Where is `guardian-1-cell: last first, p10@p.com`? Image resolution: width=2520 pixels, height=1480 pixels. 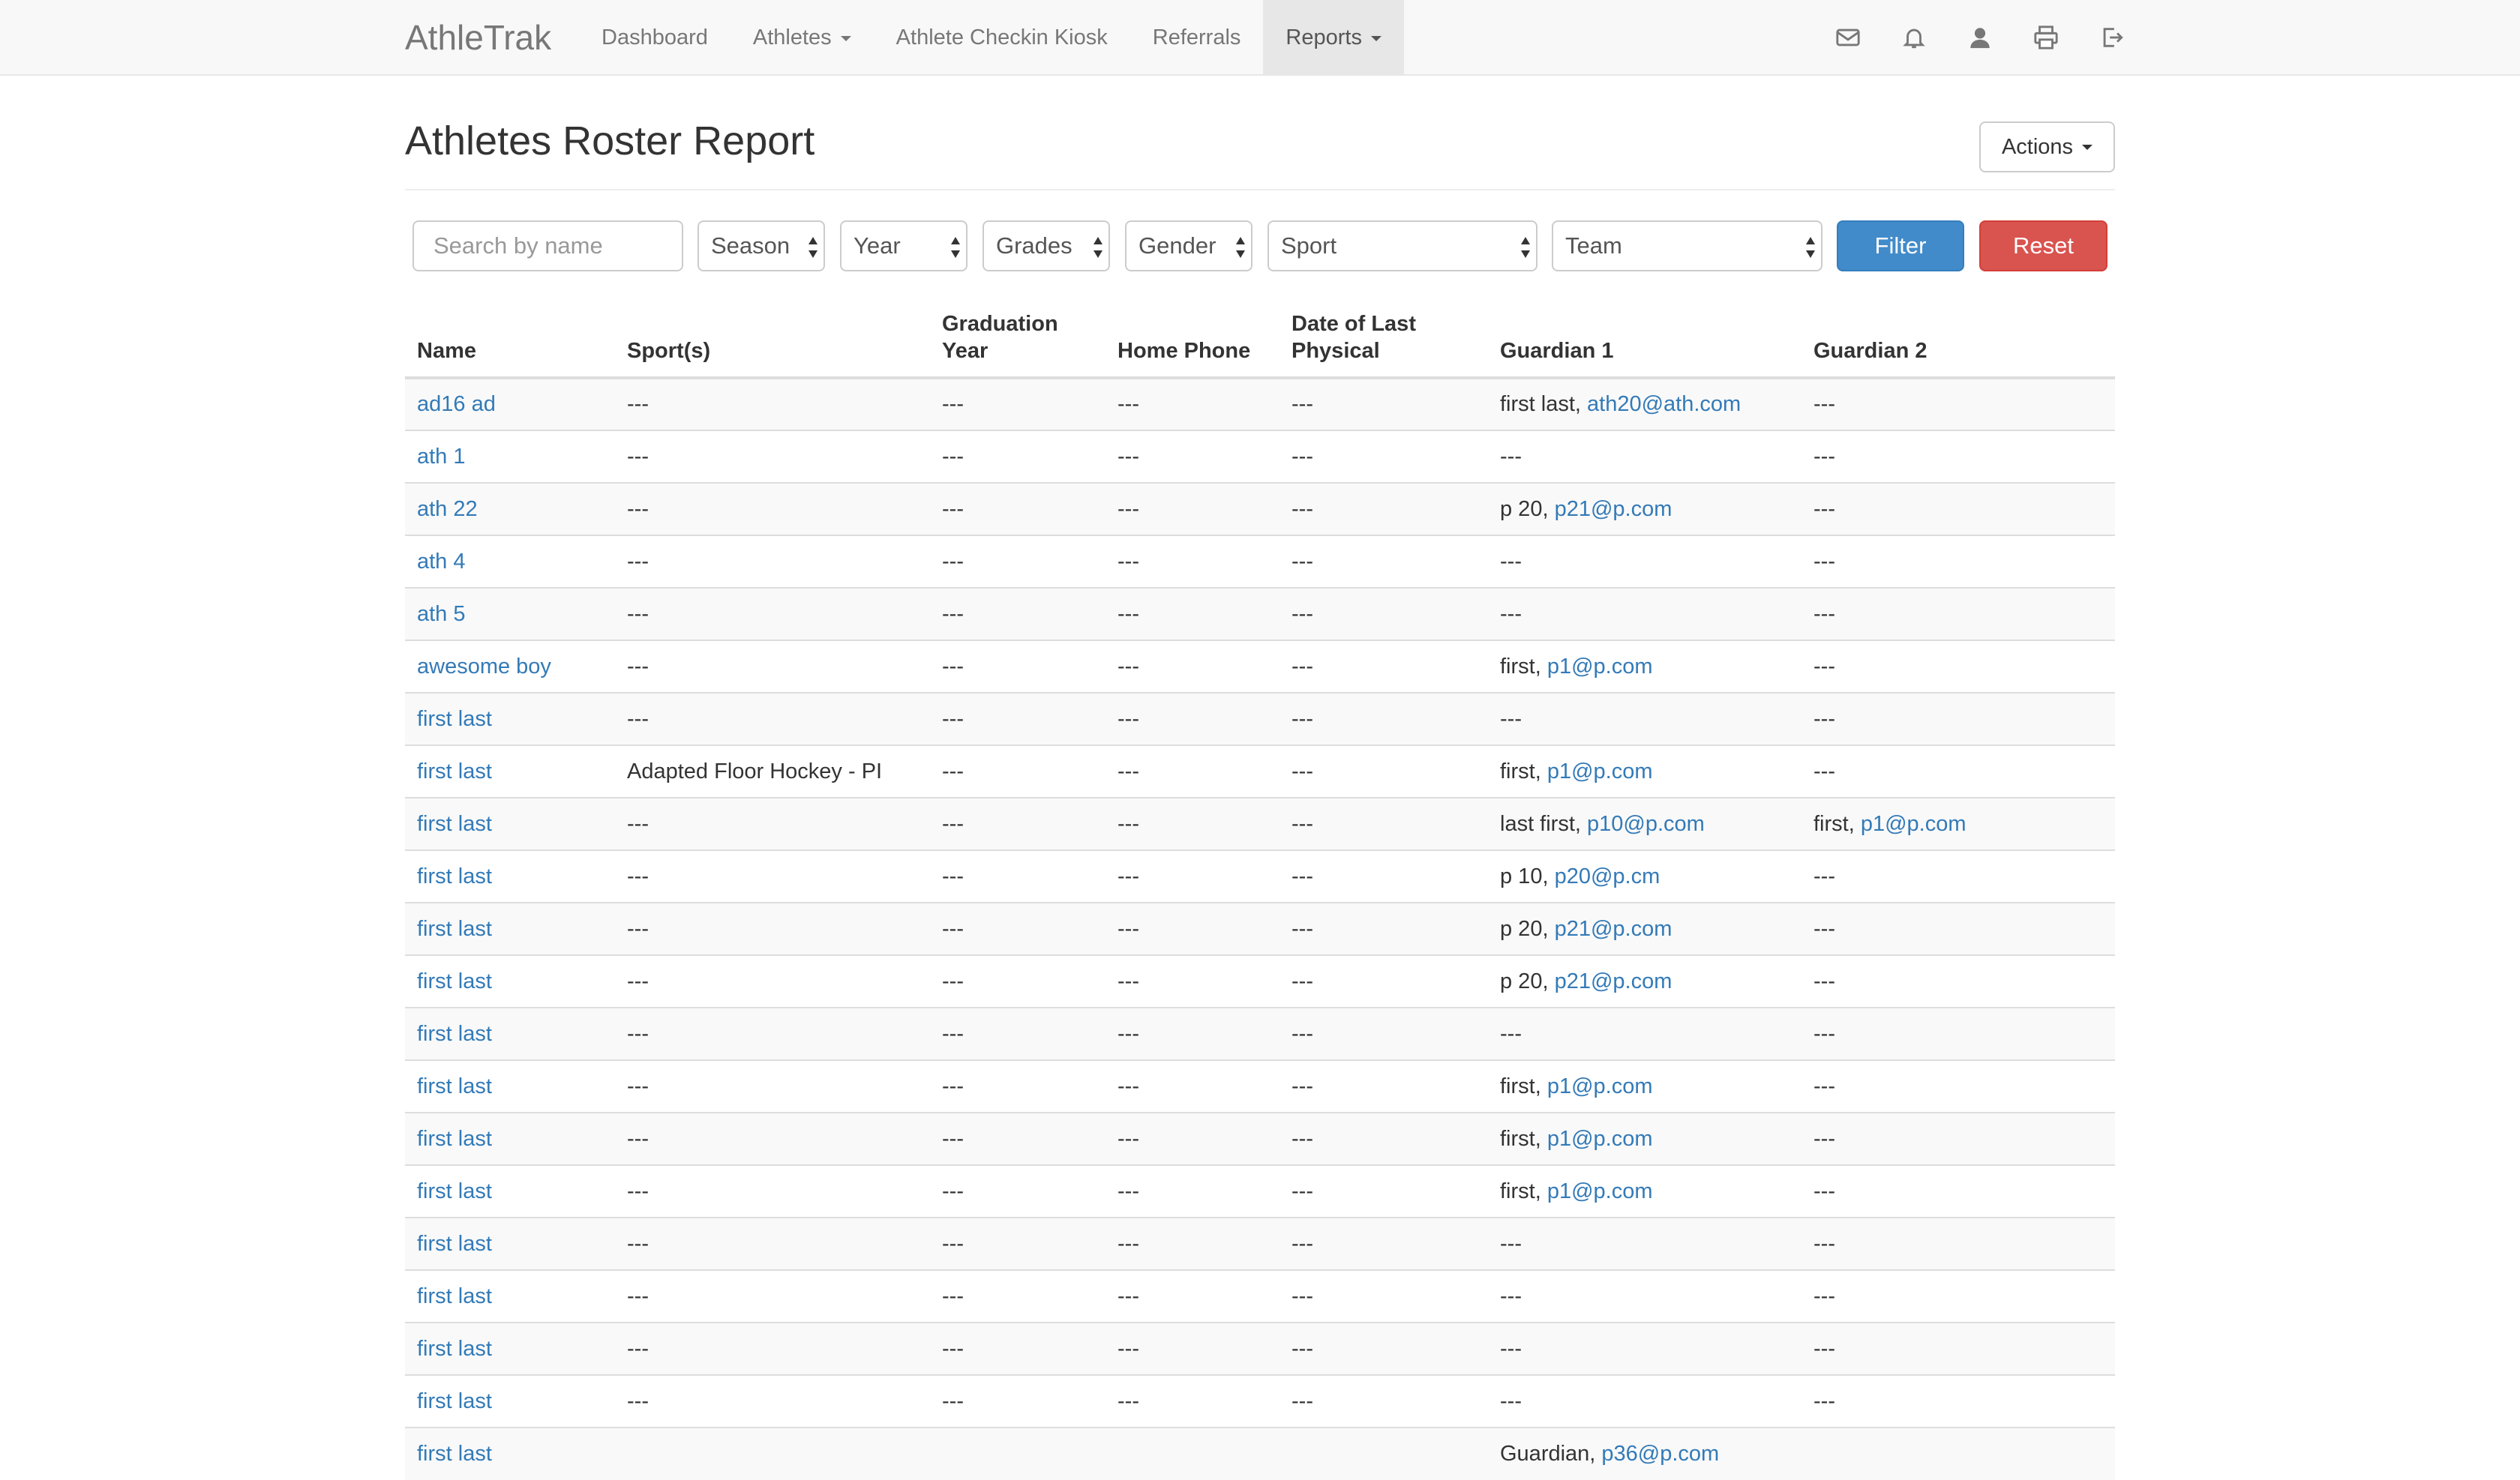 guardian-1-cell: last first, p10@p.com is located at coordinates (1645, 823).